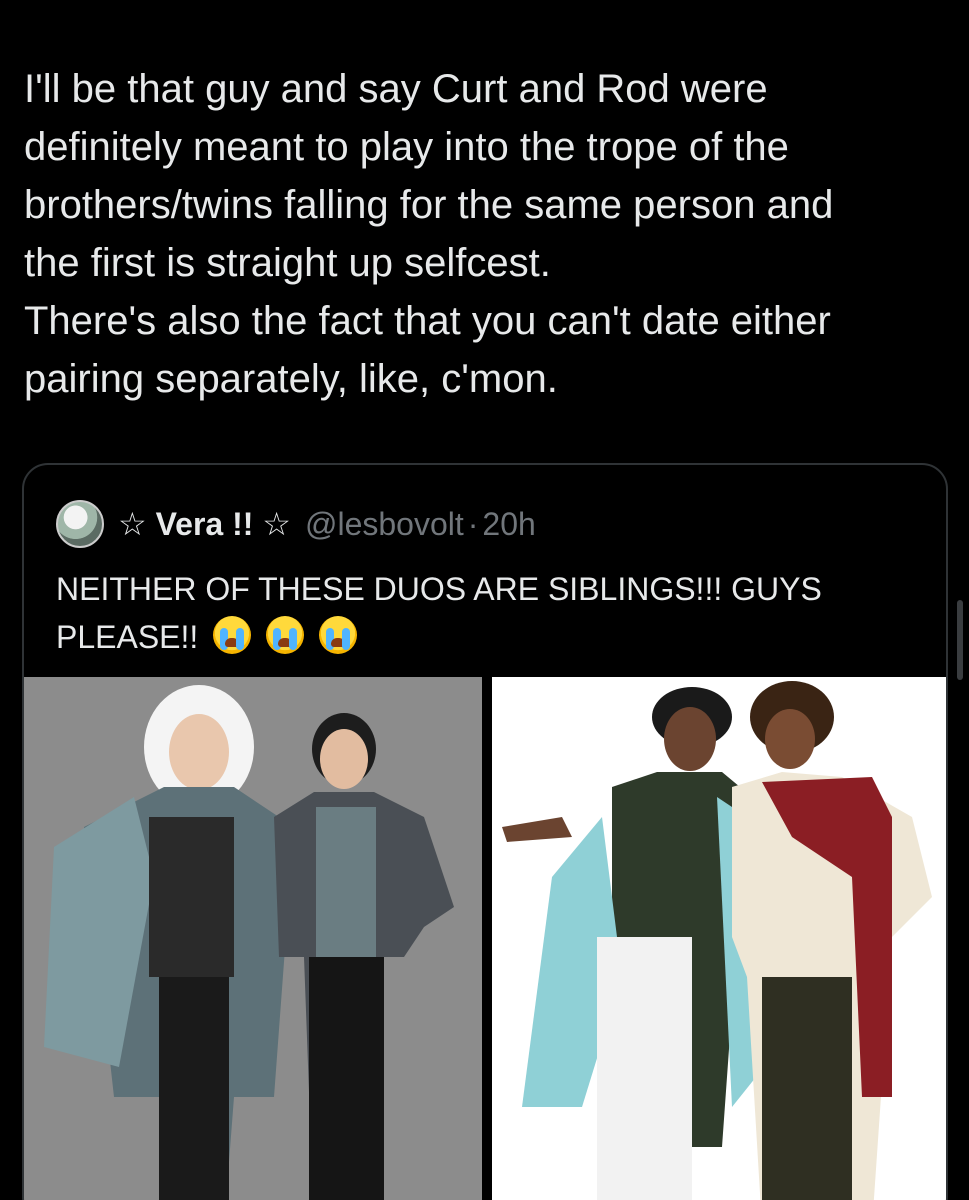 The image size is (969, 1200). Describe the element at coordinates (384, 524) in the screenshot. I see `user-handle: @lesbovolt` at that location.